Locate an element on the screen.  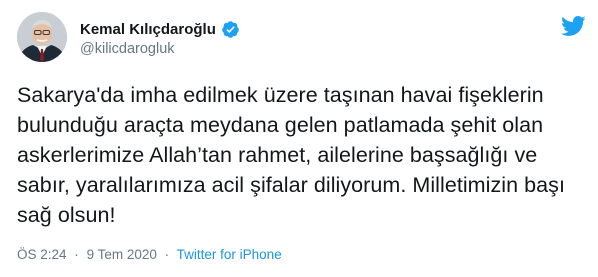
author-info: Kemal Kılıçdaroğlu @kilicdarogluk is located at coordinates (160, 38).